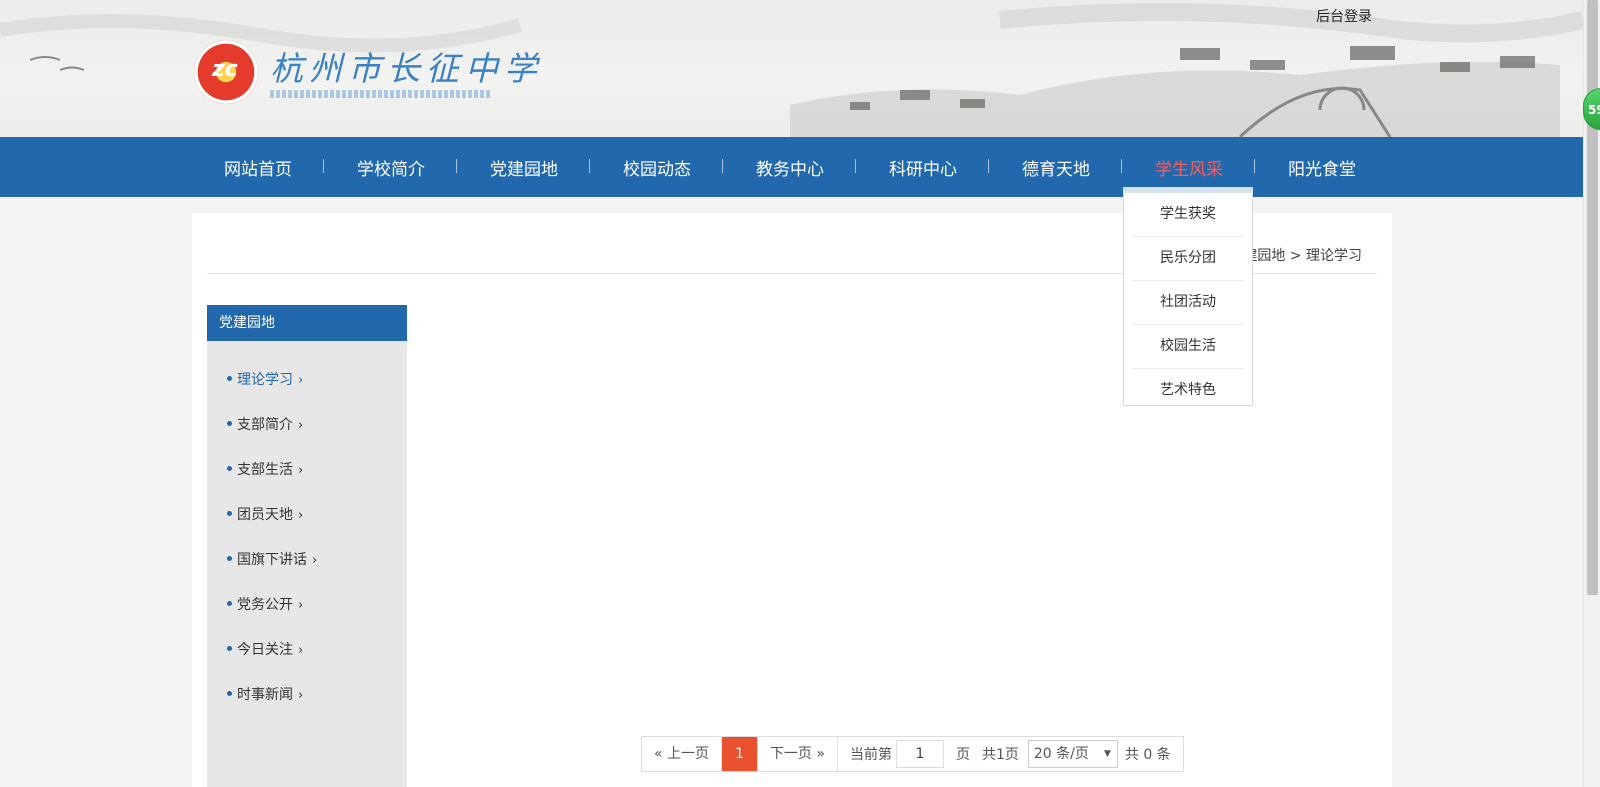  I want to click on school-name: 杭州市长征中学, so click(406, 68).